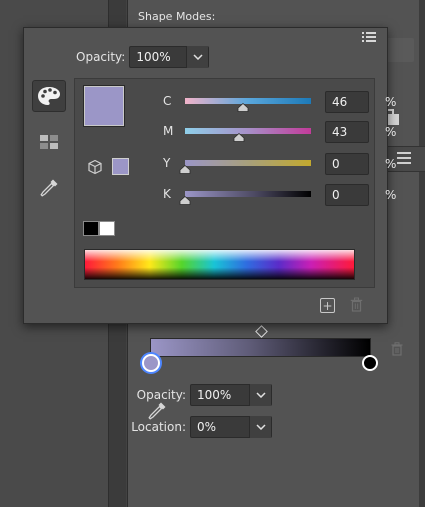 The width and height of the screenshot is (425, 507). Describe the element at coordinates (120, 166) in the screenshot. I see `gamut-color-swatch` at that location.